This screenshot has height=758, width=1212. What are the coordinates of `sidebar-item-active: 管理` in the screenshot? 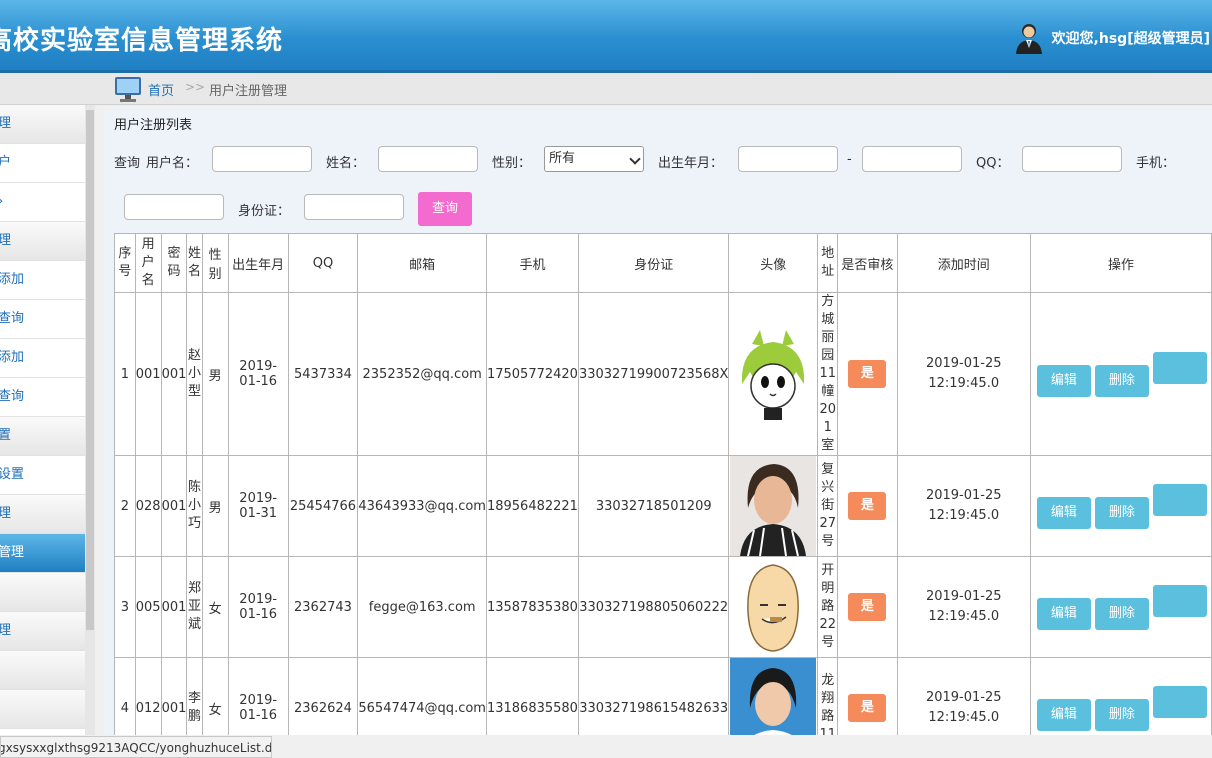 It's located at (42, 553).